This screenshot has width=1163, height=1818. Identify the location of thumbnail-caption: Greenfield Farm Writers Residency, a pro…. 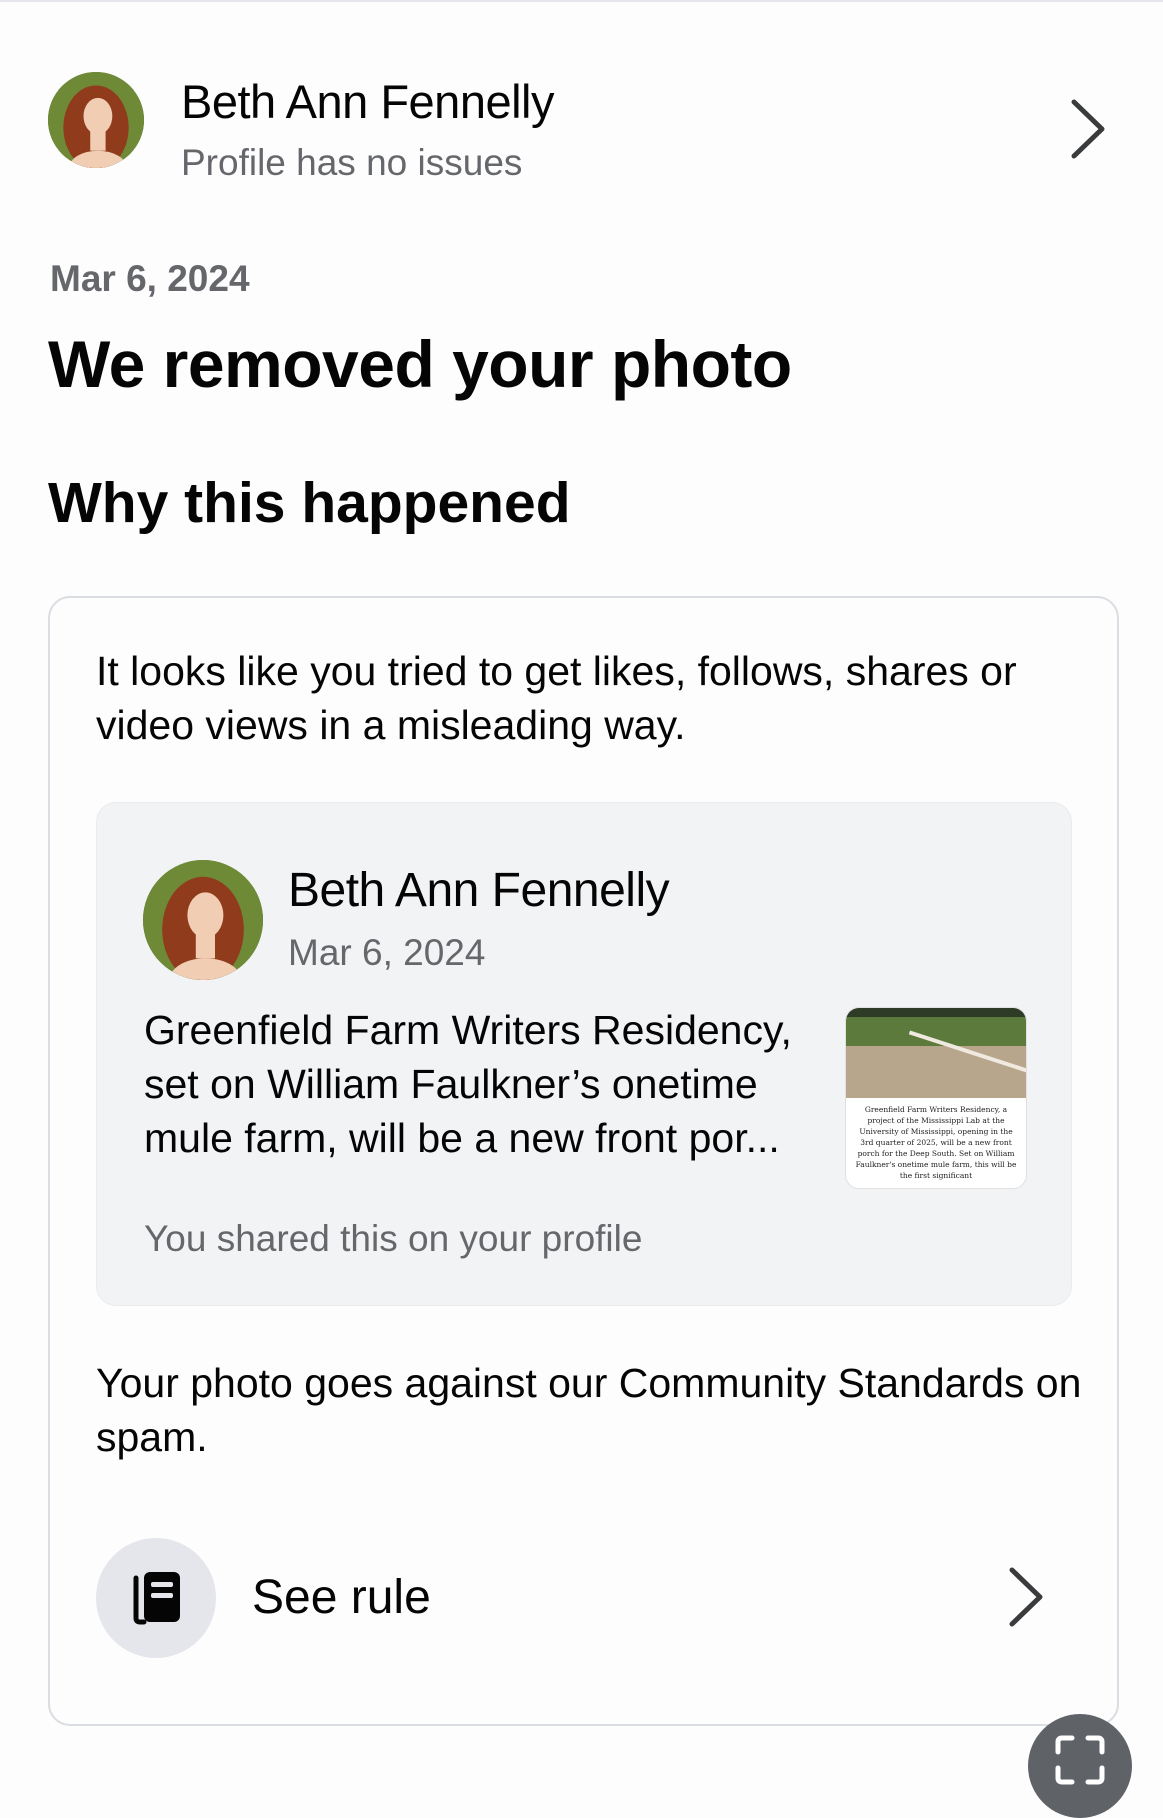
(936, 1142).